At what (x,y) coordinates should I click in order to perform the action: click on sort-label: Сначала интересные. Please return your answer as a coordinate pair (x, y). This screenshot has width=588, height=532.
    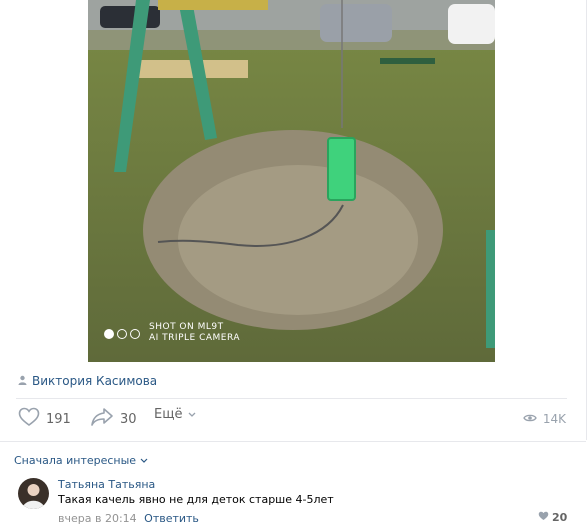
    Looking at the image, I should click on (75, 460).